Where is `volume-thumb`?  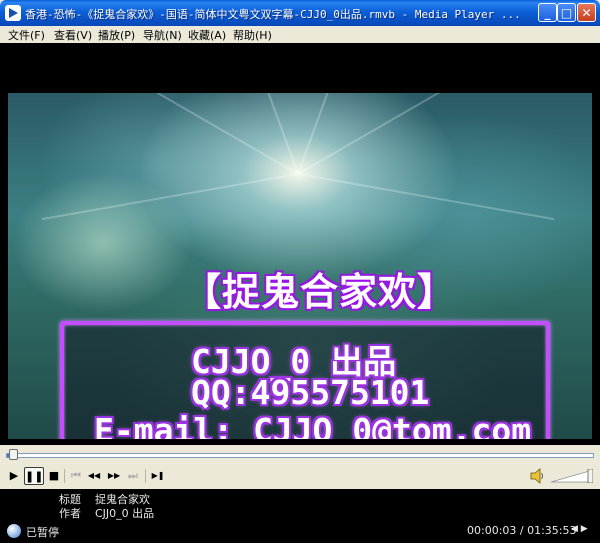
volume-thumb is located at coordinates (590, 476).